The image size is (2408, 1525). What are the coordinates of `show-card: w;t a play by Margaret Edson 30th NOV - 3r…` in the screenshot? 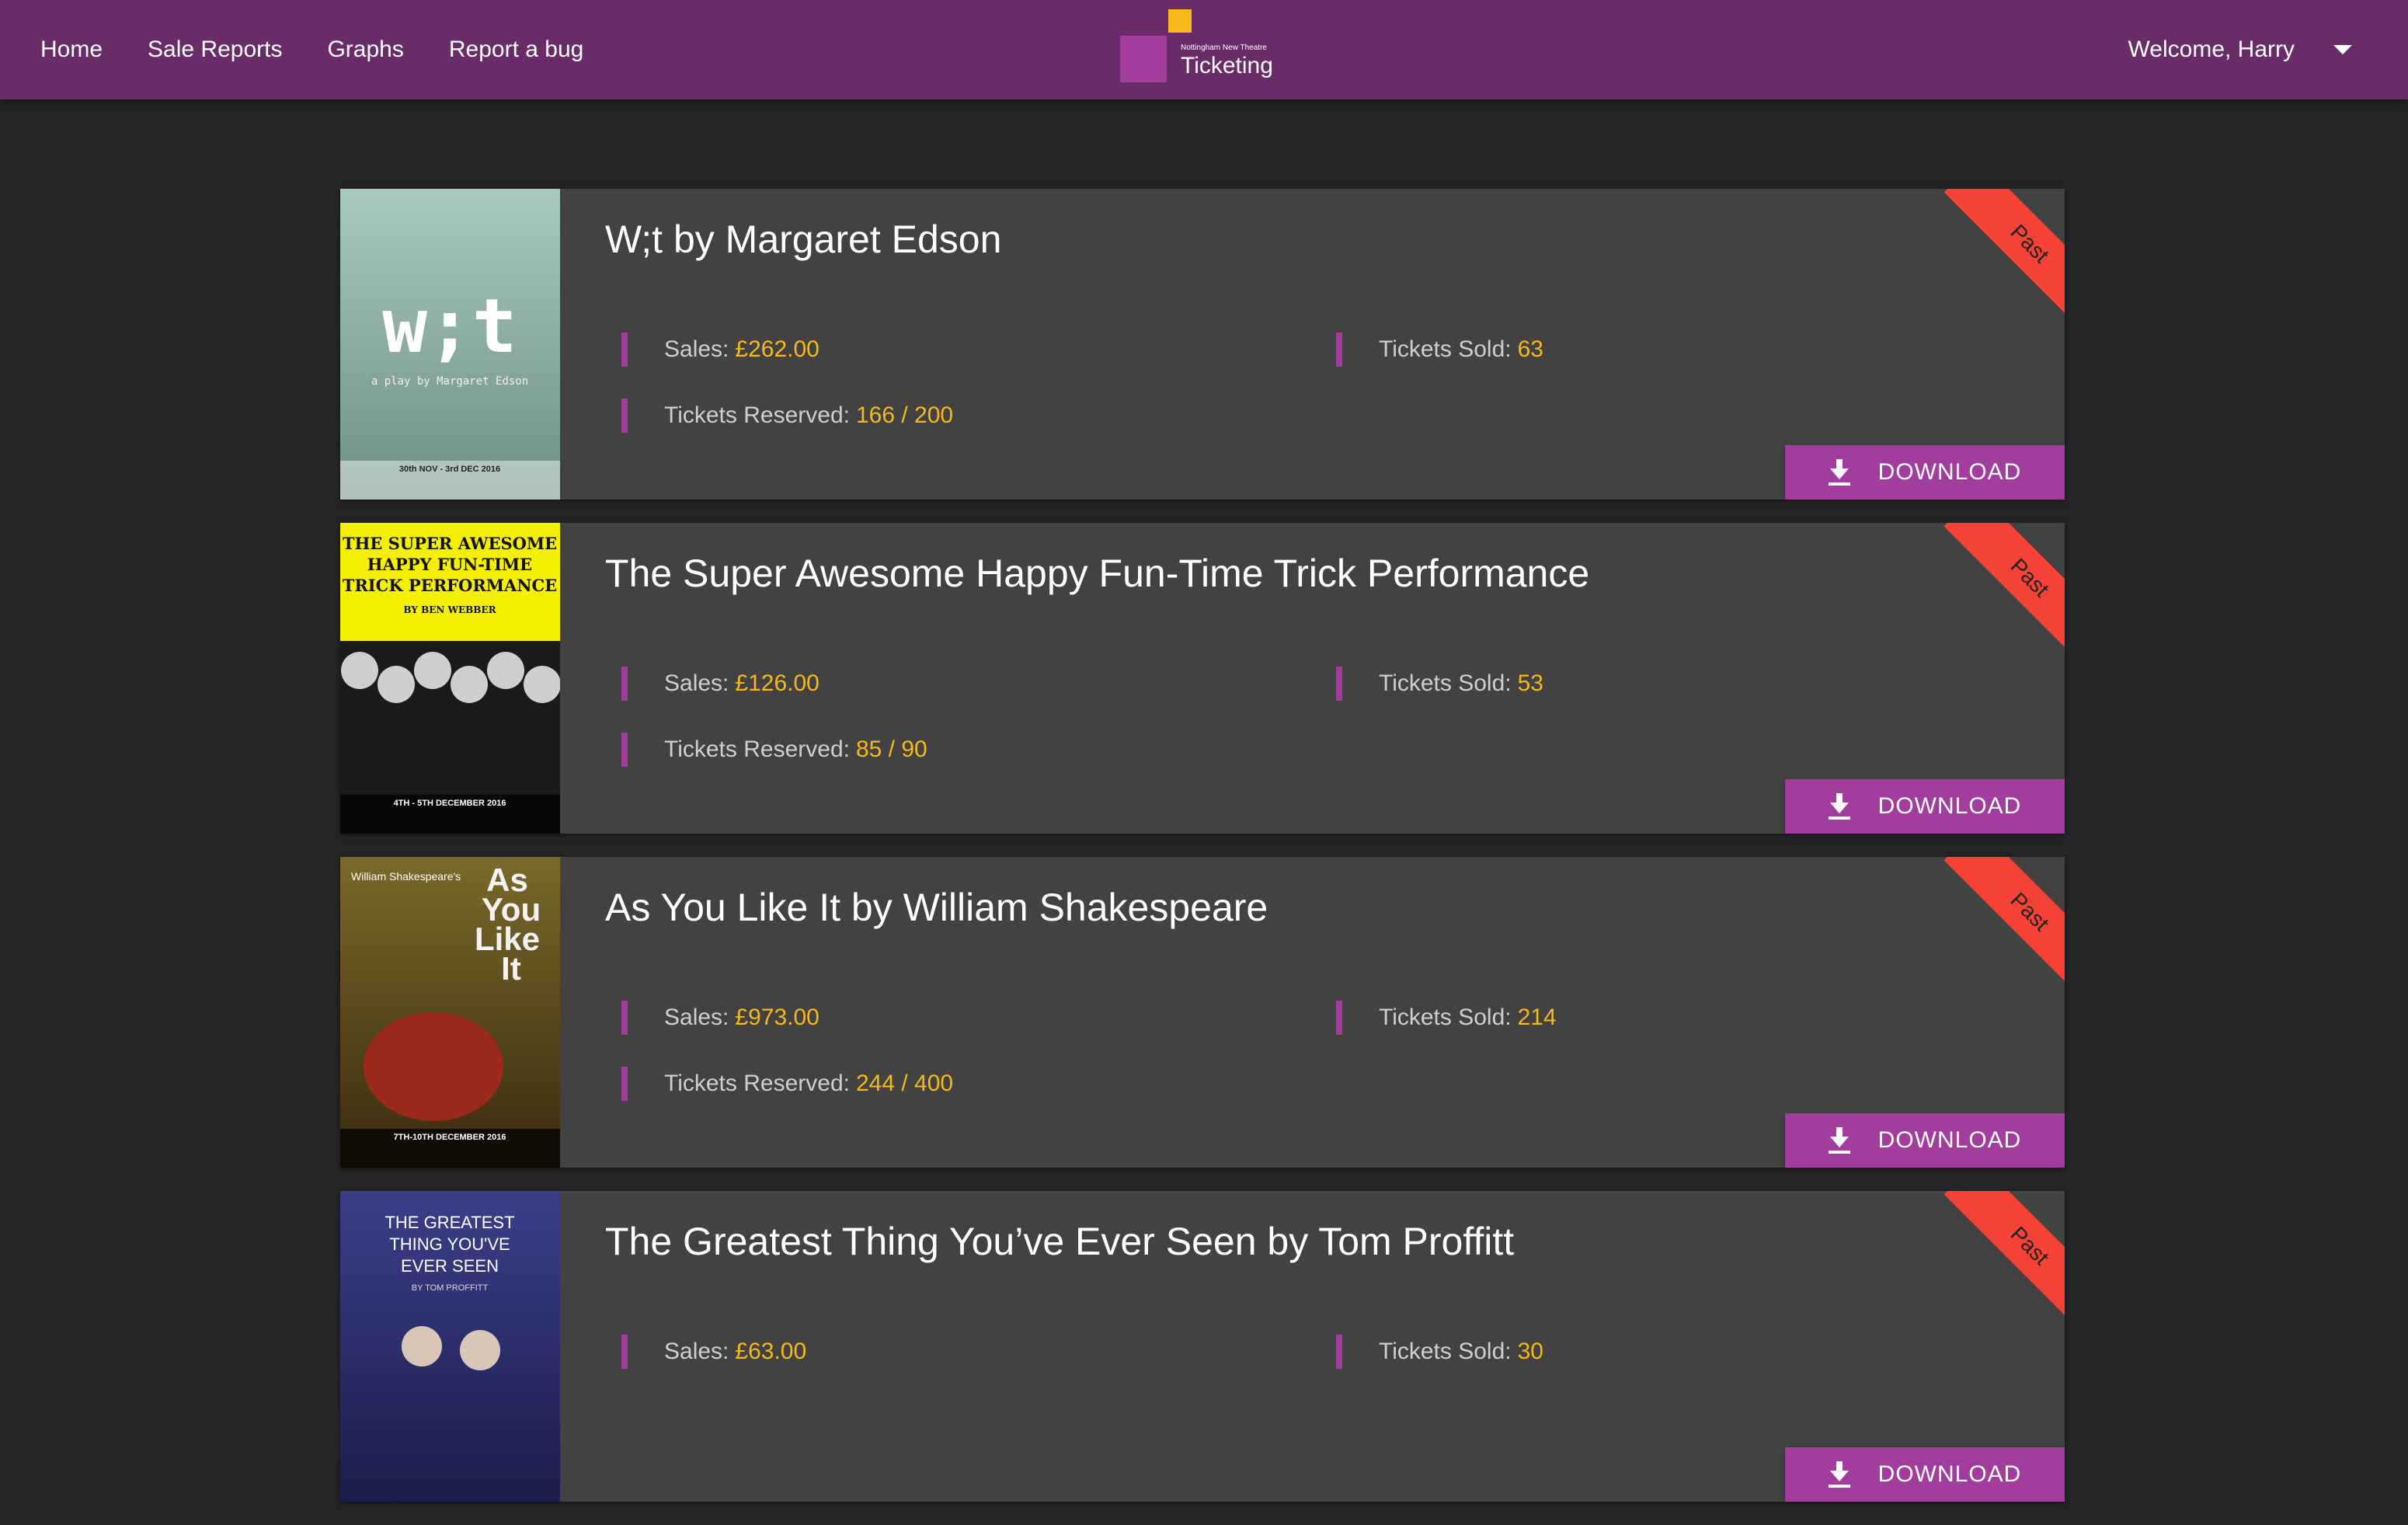 It's located at (1202, 344).